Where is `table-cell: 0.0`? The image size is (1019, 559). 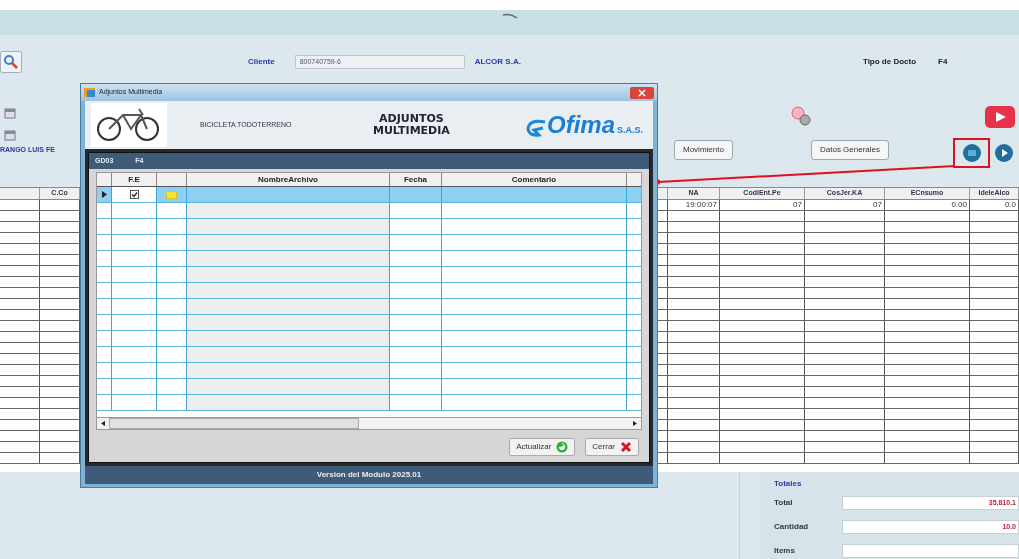
table-cell: 0.0 is located at coordinates (994, 205).